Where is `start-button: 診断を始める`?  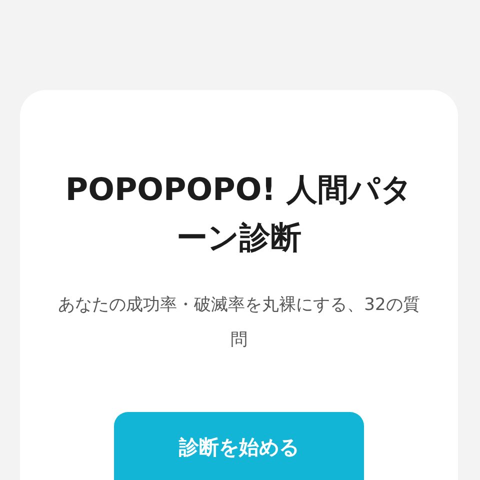
start-button: 診断を始める is located at coordinates (239, 446).